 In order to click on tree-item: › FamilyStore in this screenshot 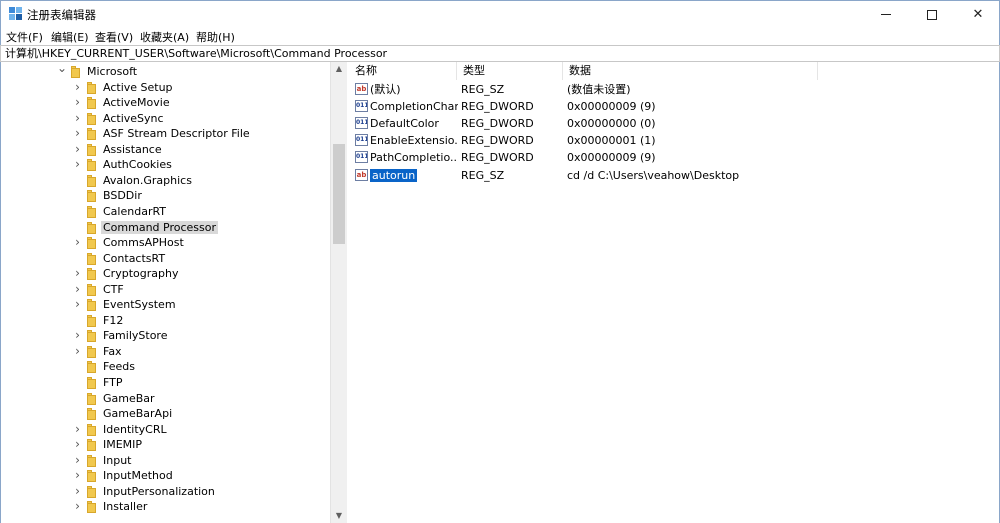, I will do `click(166, 336)`.